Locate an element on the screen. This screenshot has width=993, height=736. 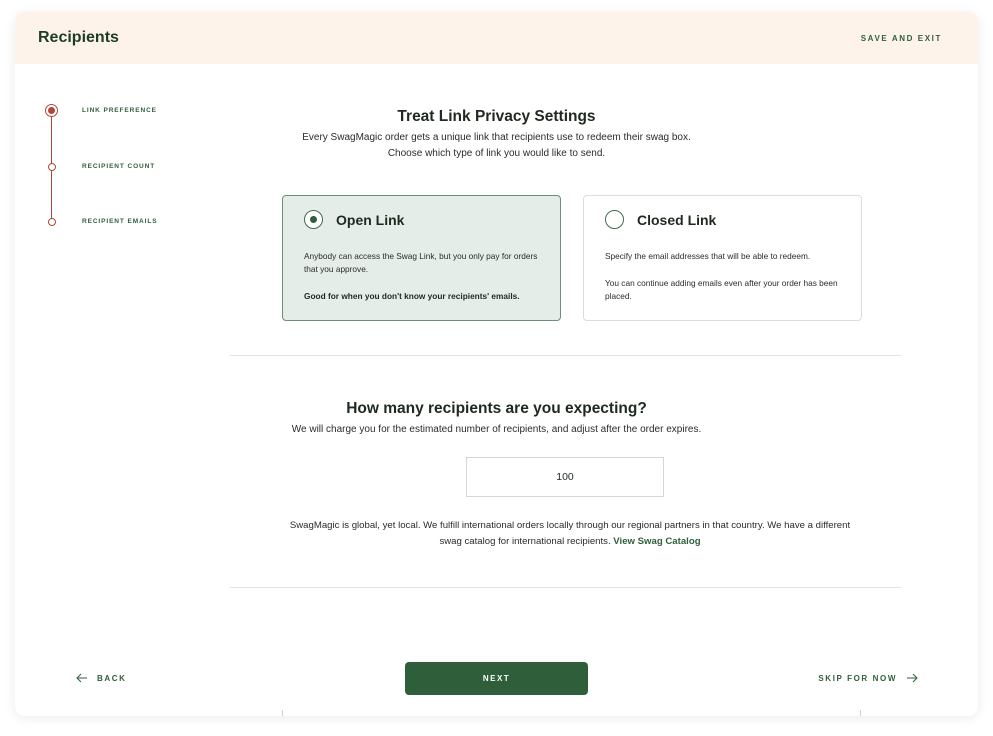
arrow-left-icon is located at coordinates (81, 678).